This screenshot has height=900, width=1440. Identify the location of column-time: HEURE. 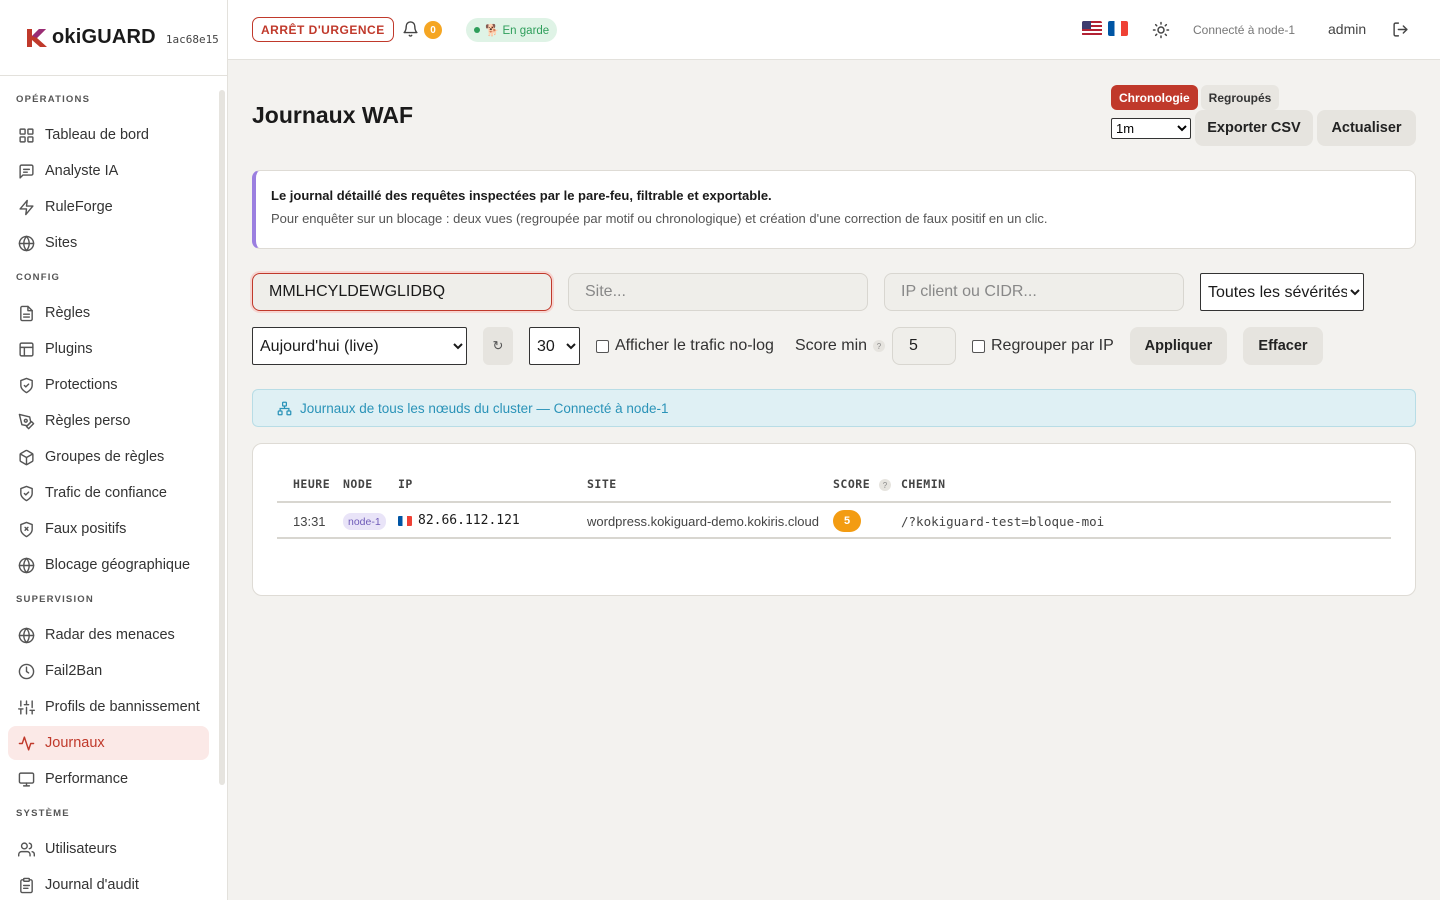
(311, 490).